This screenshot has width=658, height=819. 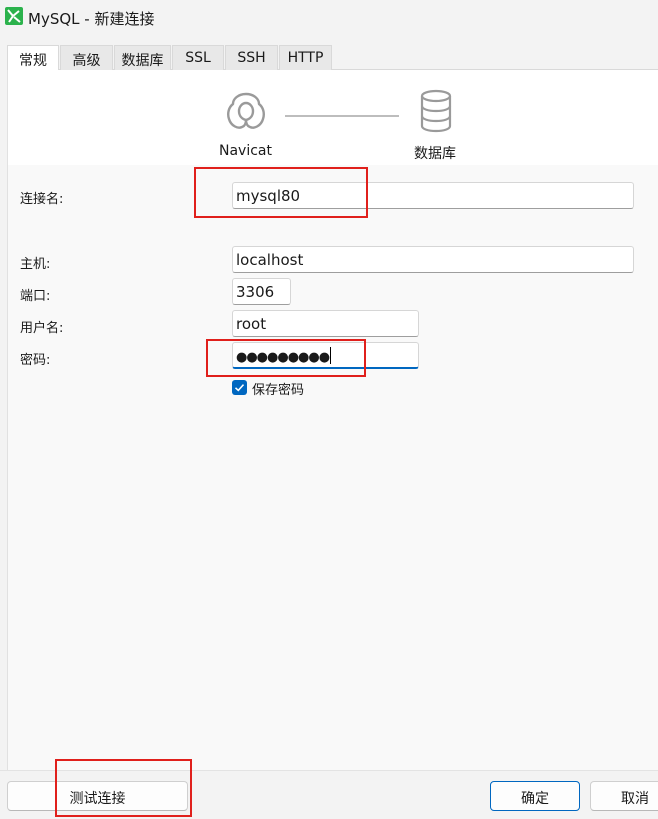 I want to click on username-input: root, so click(x=325, y=323).